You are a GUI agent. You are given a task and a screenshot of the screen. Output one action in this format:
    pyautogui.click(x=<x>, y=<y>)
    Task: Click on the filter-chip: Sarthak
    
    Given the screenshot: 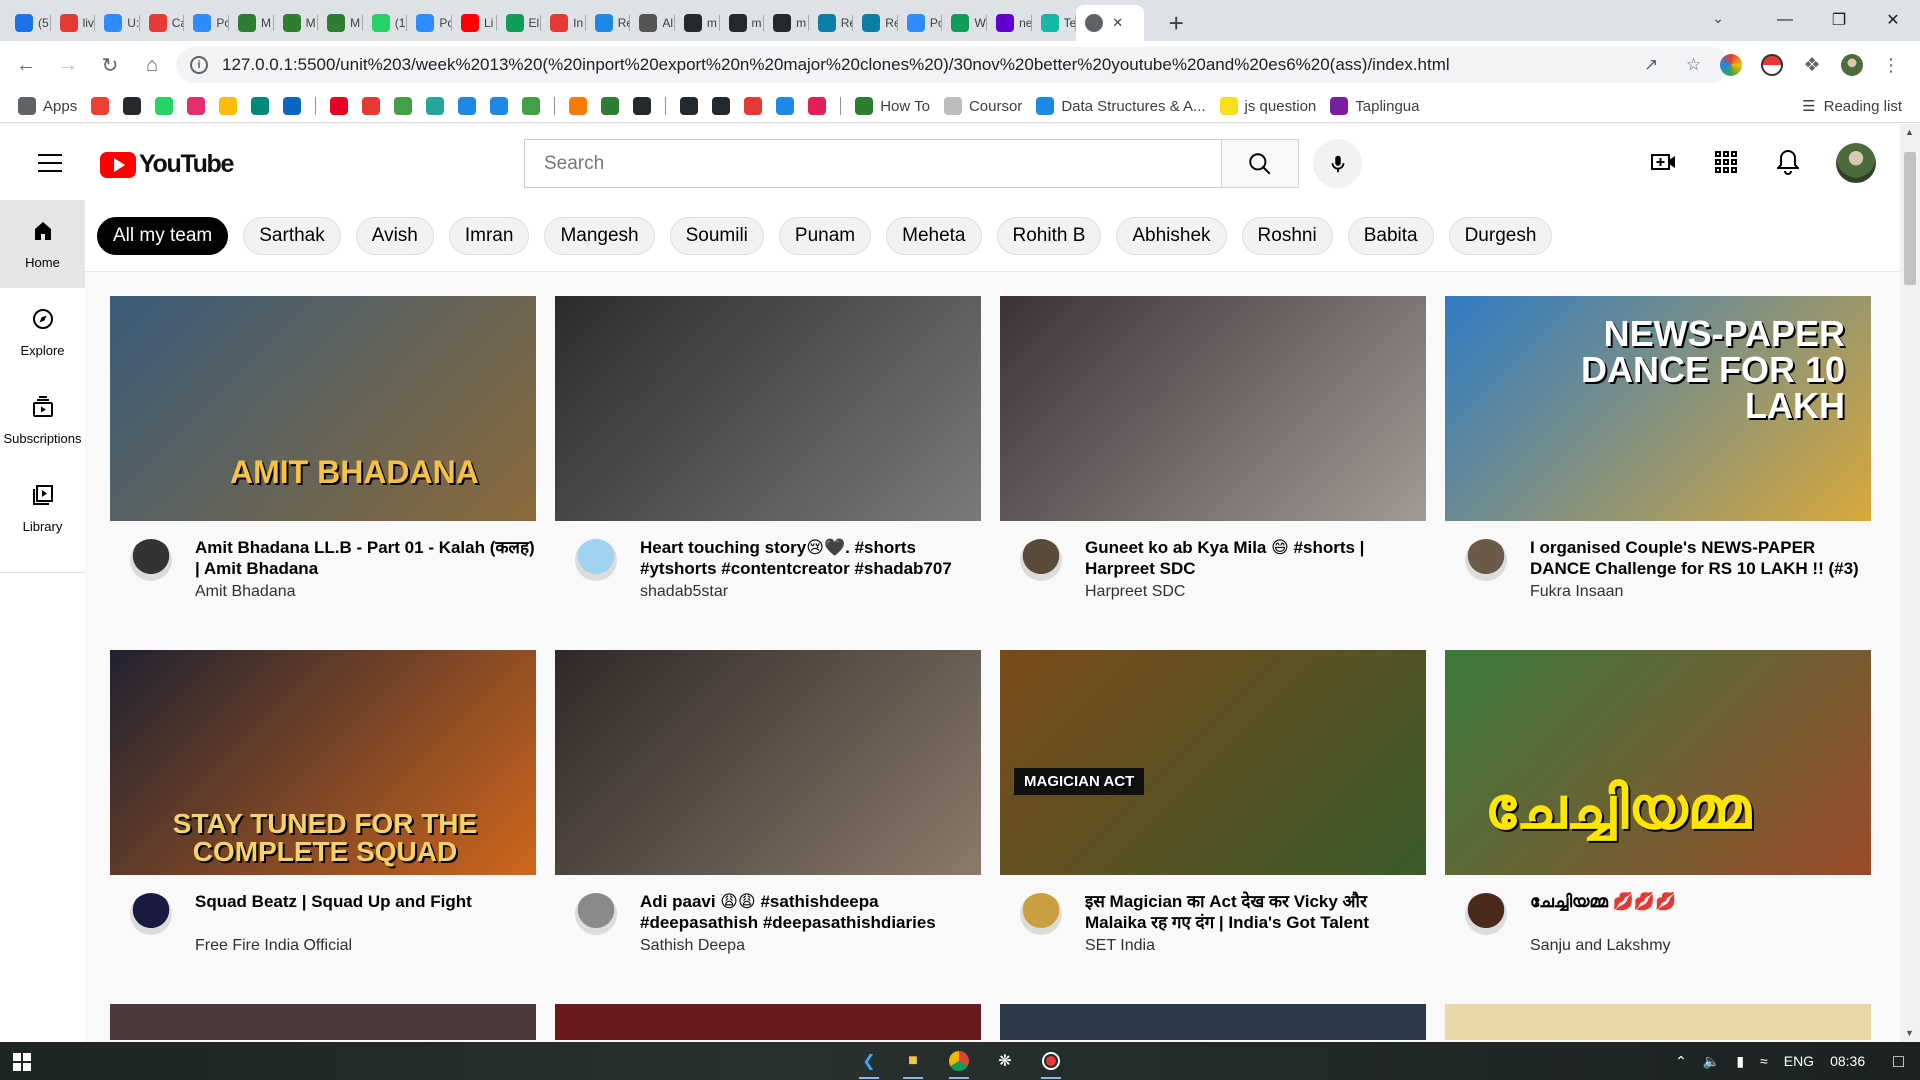 What is the action you would take?
    pyautogui.click(x=292, y=235)
    